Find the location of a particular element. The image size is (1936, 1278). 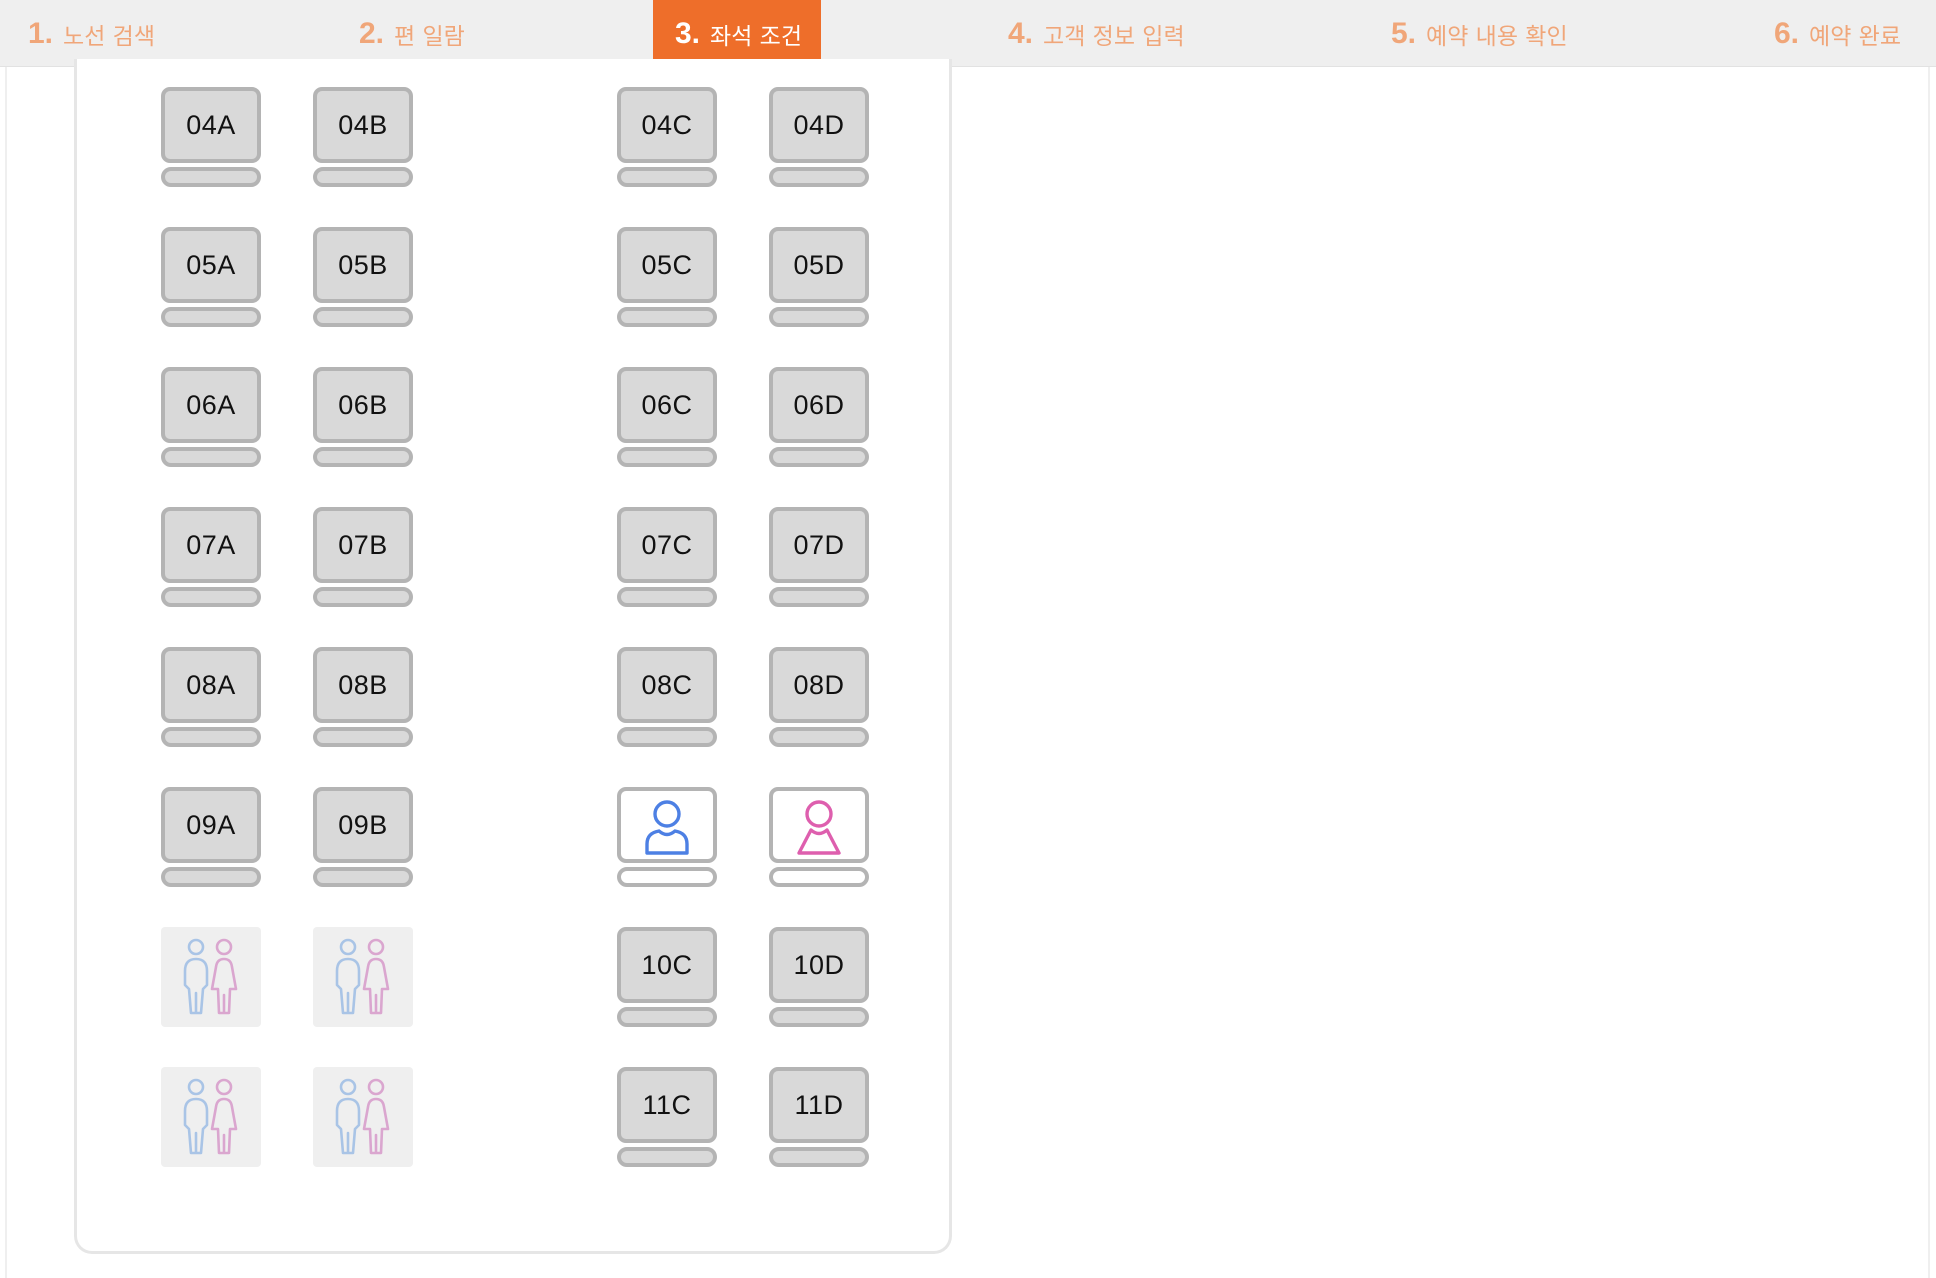

seat-number: 05C is located at coordinates (667, 264).